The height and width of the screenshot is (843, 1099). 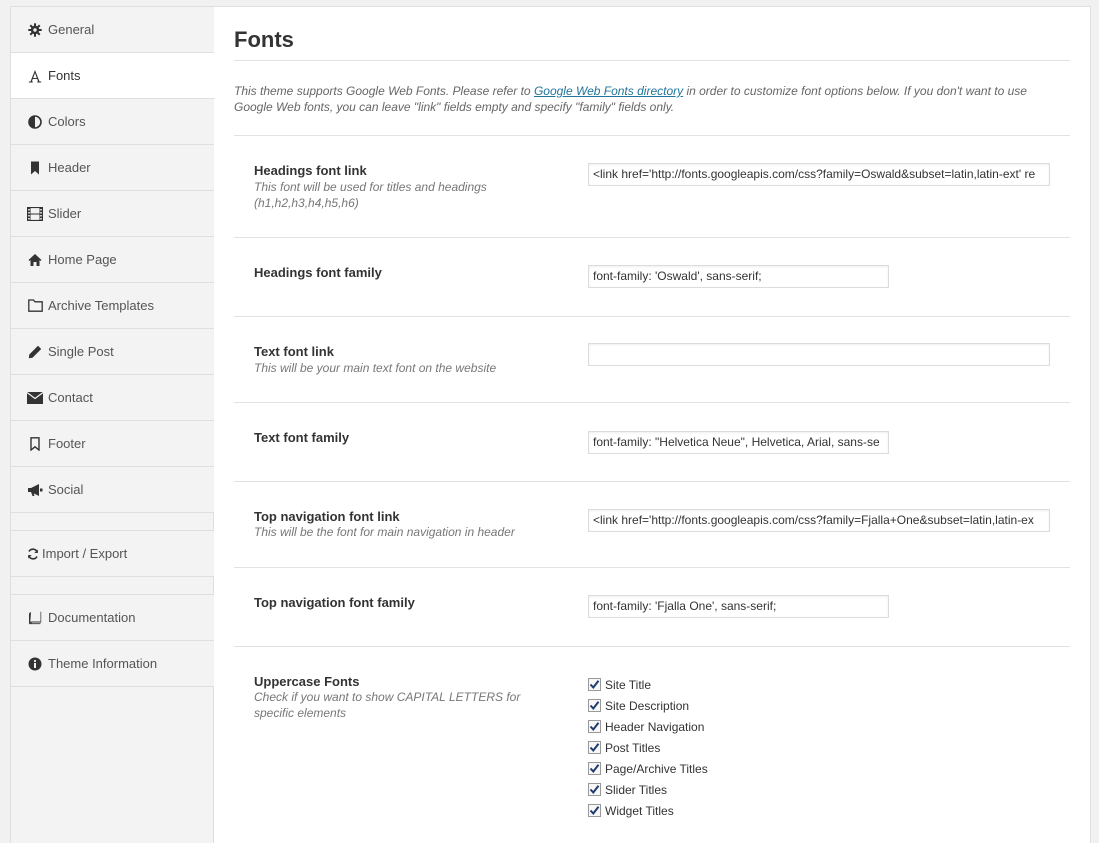 What do you see at coordinates (655, 726) in the screenshot?
I see `checkbox-label: Header Navigation` at bounding box center [655, 726].